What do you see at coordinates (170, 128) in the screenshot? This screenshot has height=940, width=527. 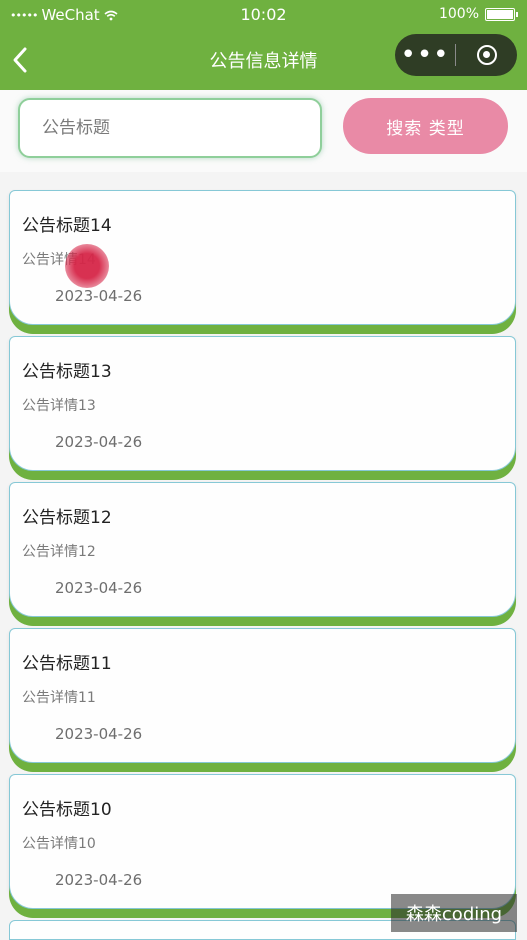 I see `search-input` at bounding box center [170, 128].